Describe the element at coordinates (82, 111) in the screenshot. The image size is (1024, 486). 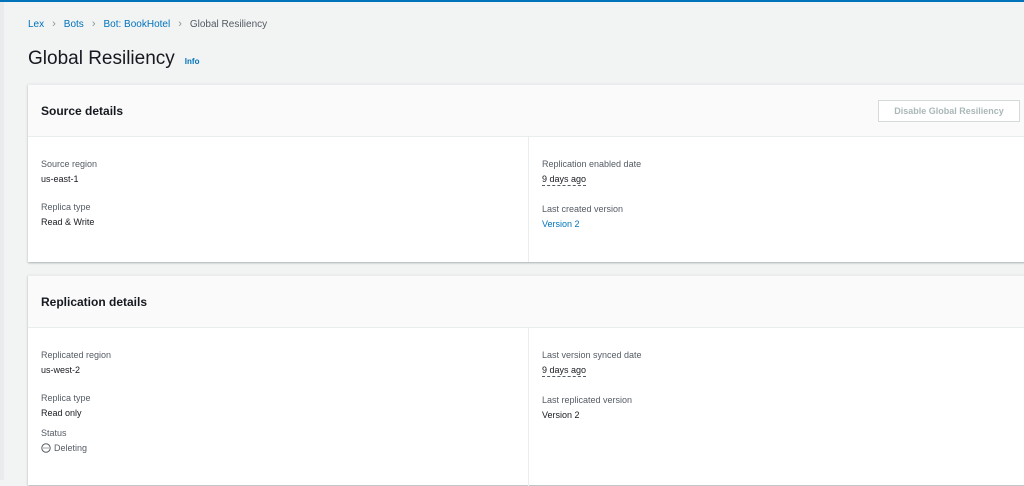
I see `card-title: Source details` at that location.